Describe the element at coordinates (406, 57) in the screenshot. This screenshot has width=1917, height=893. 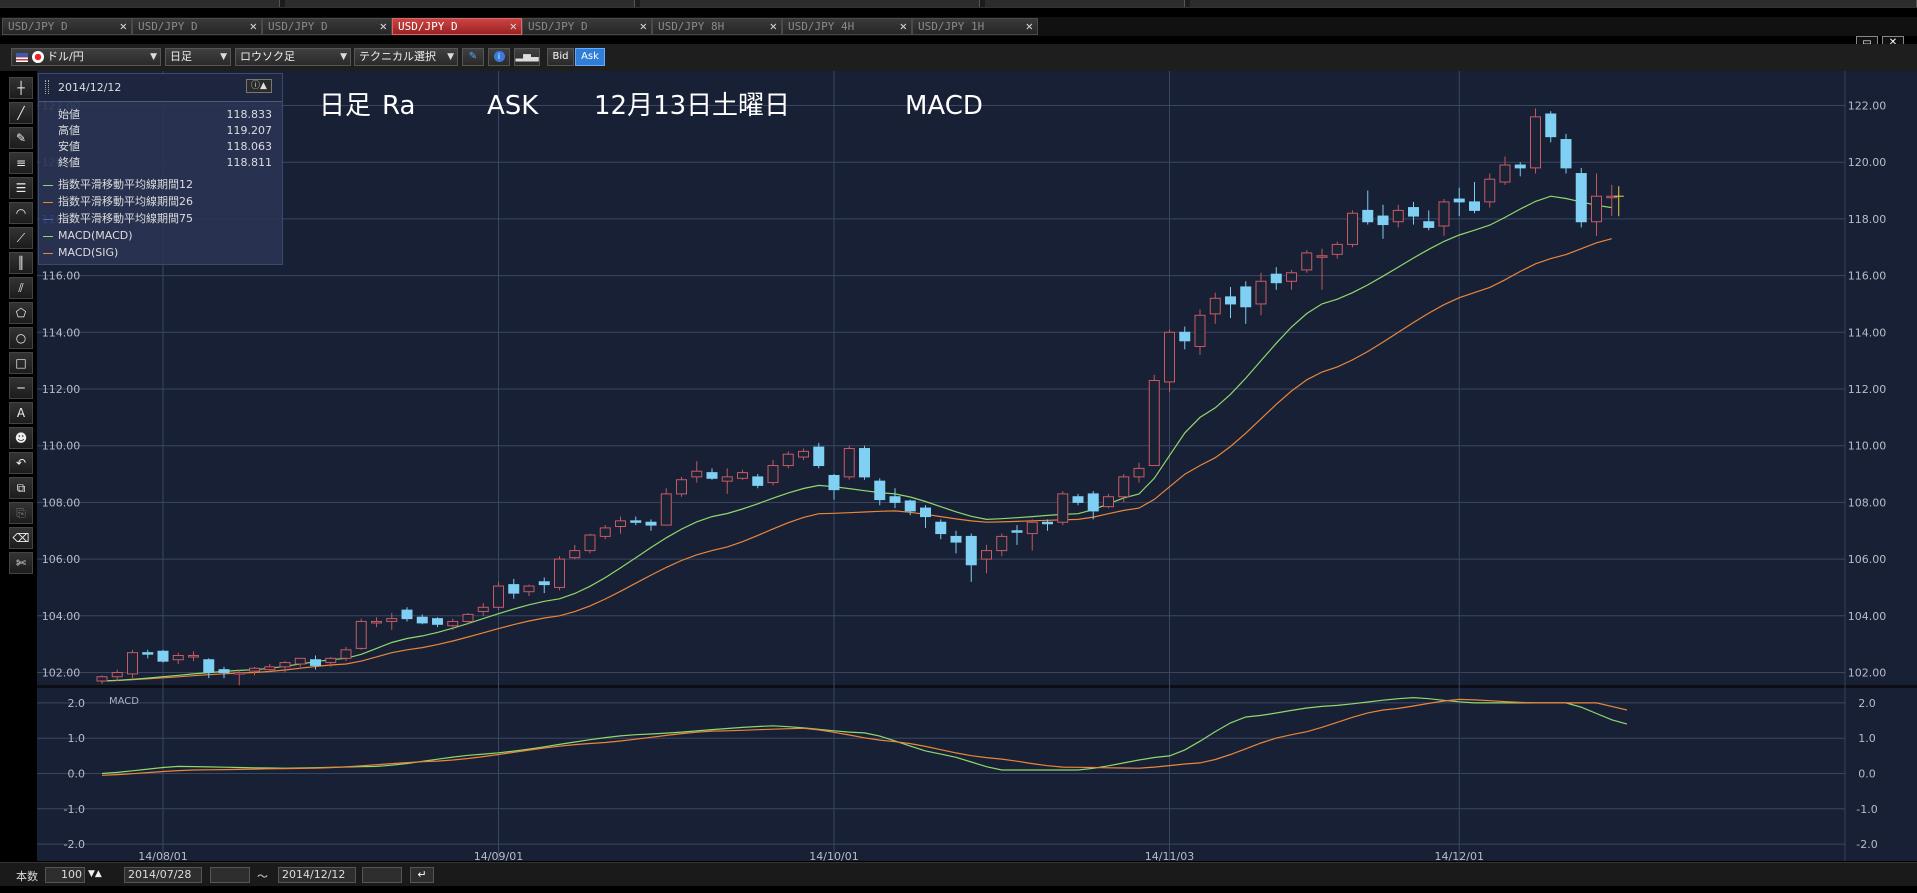
I see `technical-select: テクニカル選択 ▼` at that location.